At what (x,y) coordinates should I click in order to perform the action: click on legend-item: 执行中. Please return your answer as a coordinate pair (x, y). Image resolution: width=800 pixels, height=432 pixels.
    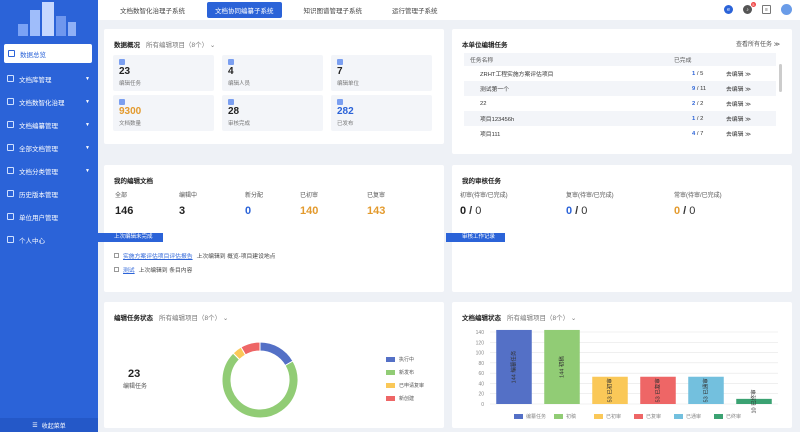
    Looking at the image, I should click on (405, 359).